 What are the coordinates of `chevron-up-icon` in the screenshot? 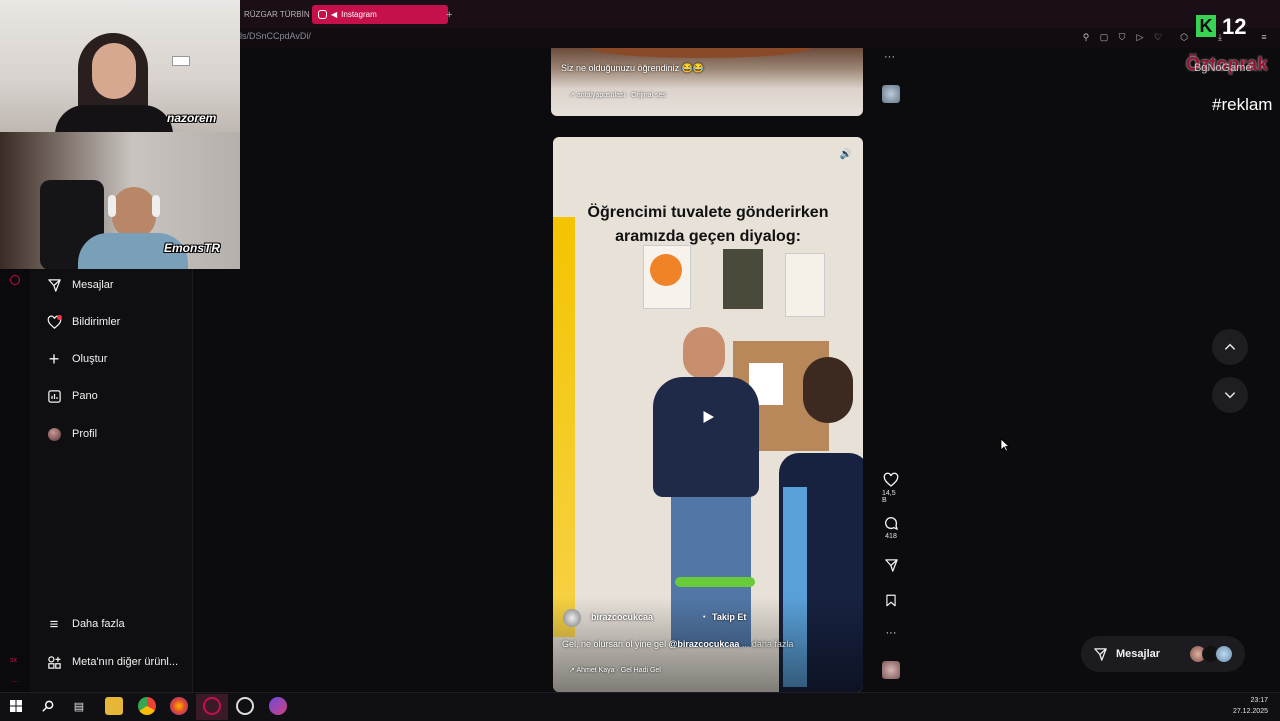 It's located at (1230, 346).